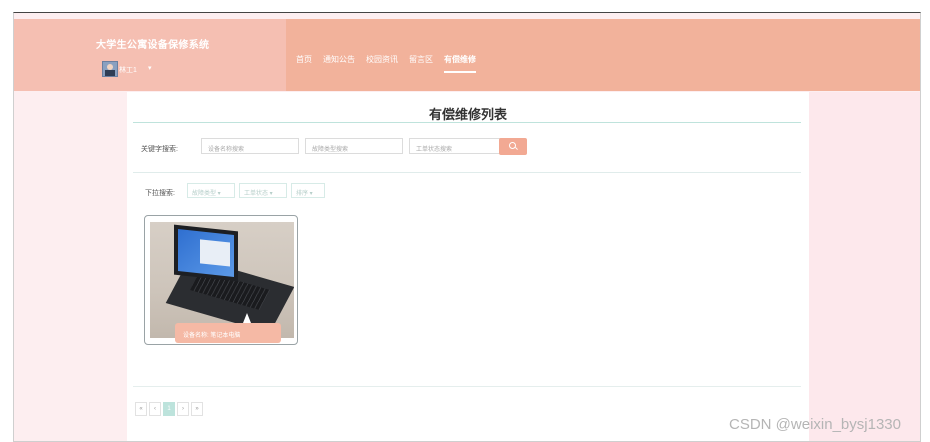  I want to click on sort-dropdown: 排序 ▾, so click(308, 190).